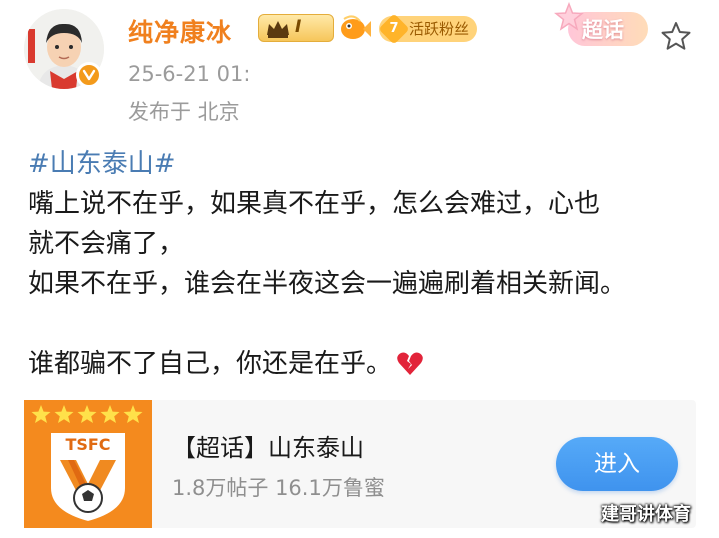 The height and width of the screenshot is (538, 719). Describe the element at coordinates (676, 36) in the screenshot. I see `star-outline-icon` at that location.